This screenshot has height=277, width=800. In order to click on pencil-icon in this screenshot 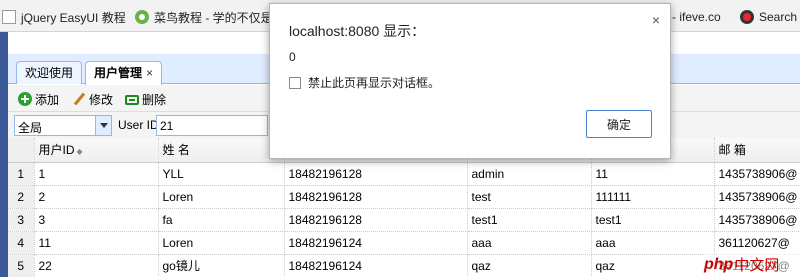, I will do `click(79, 99)`.